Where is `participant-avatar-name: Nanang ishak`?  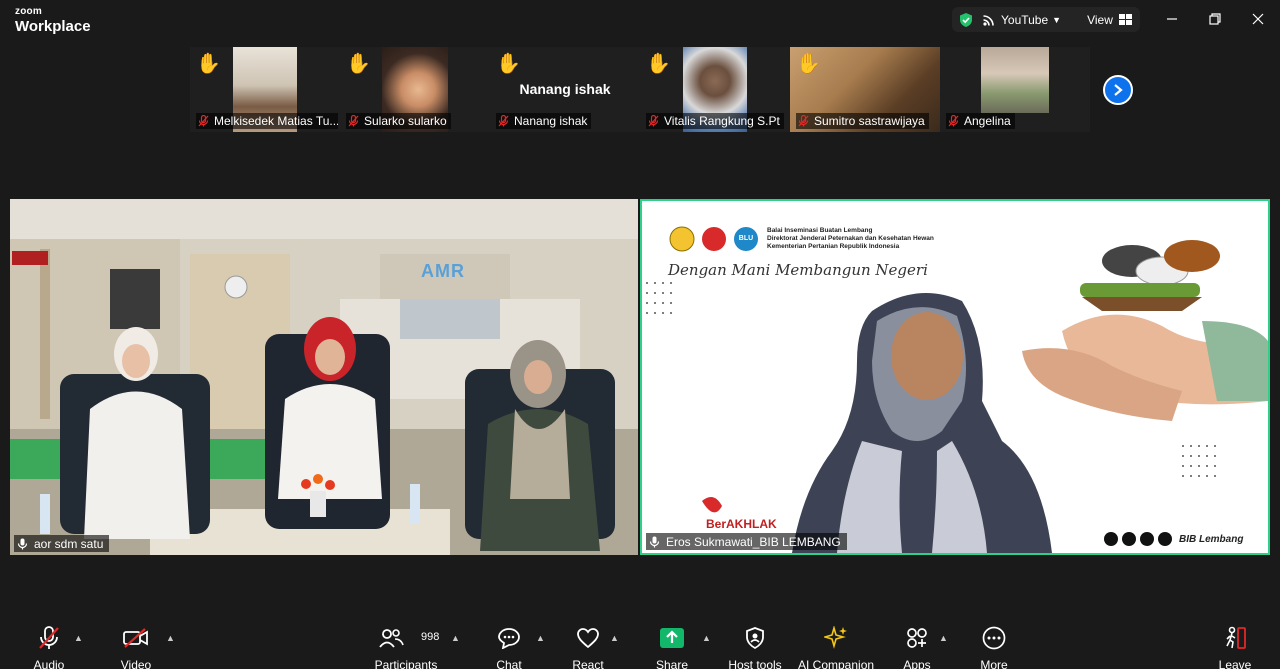
participant-avatar-name: Nanang ishak is located at coordinates (565, 89).